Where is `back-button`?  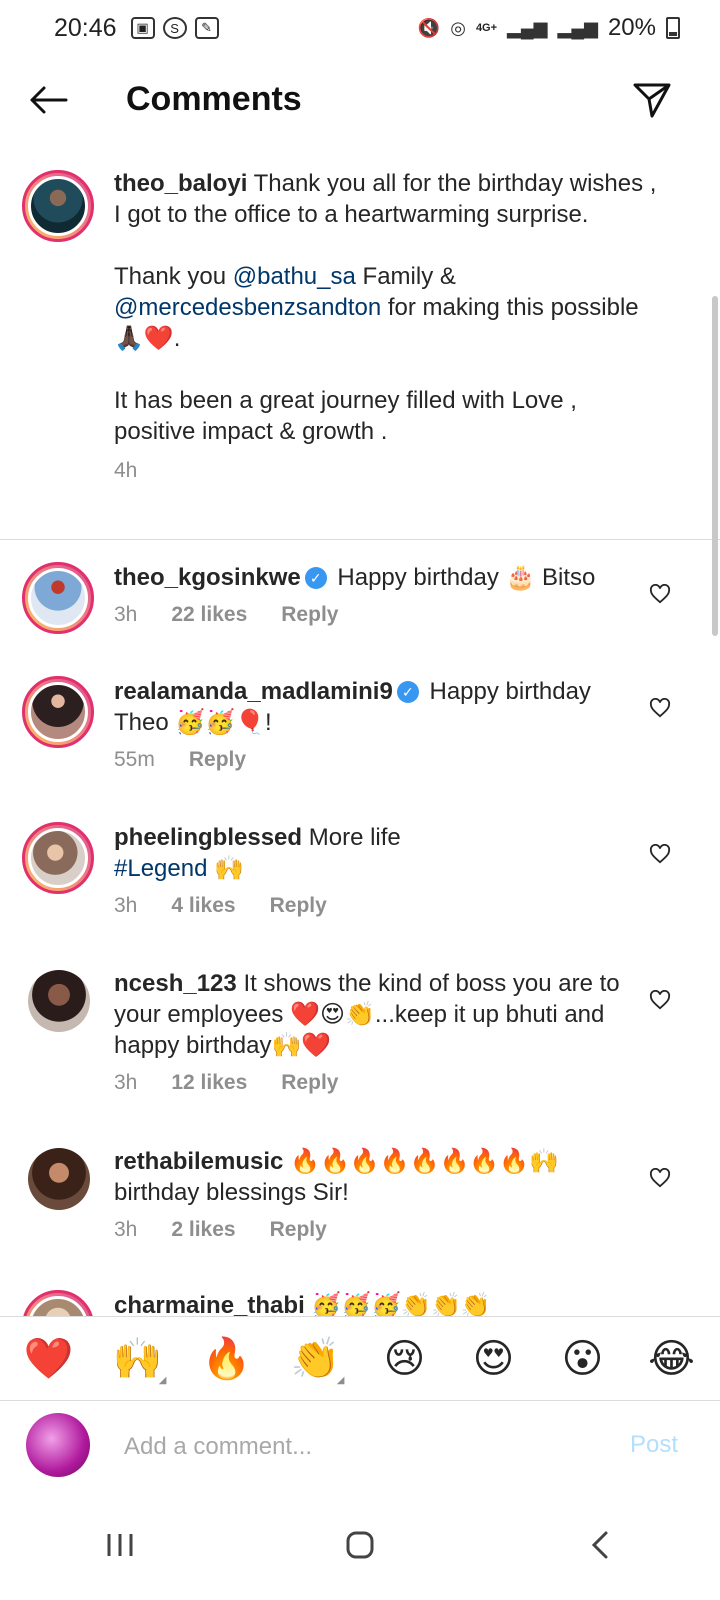 back-button is located at coordinates (48, 100).